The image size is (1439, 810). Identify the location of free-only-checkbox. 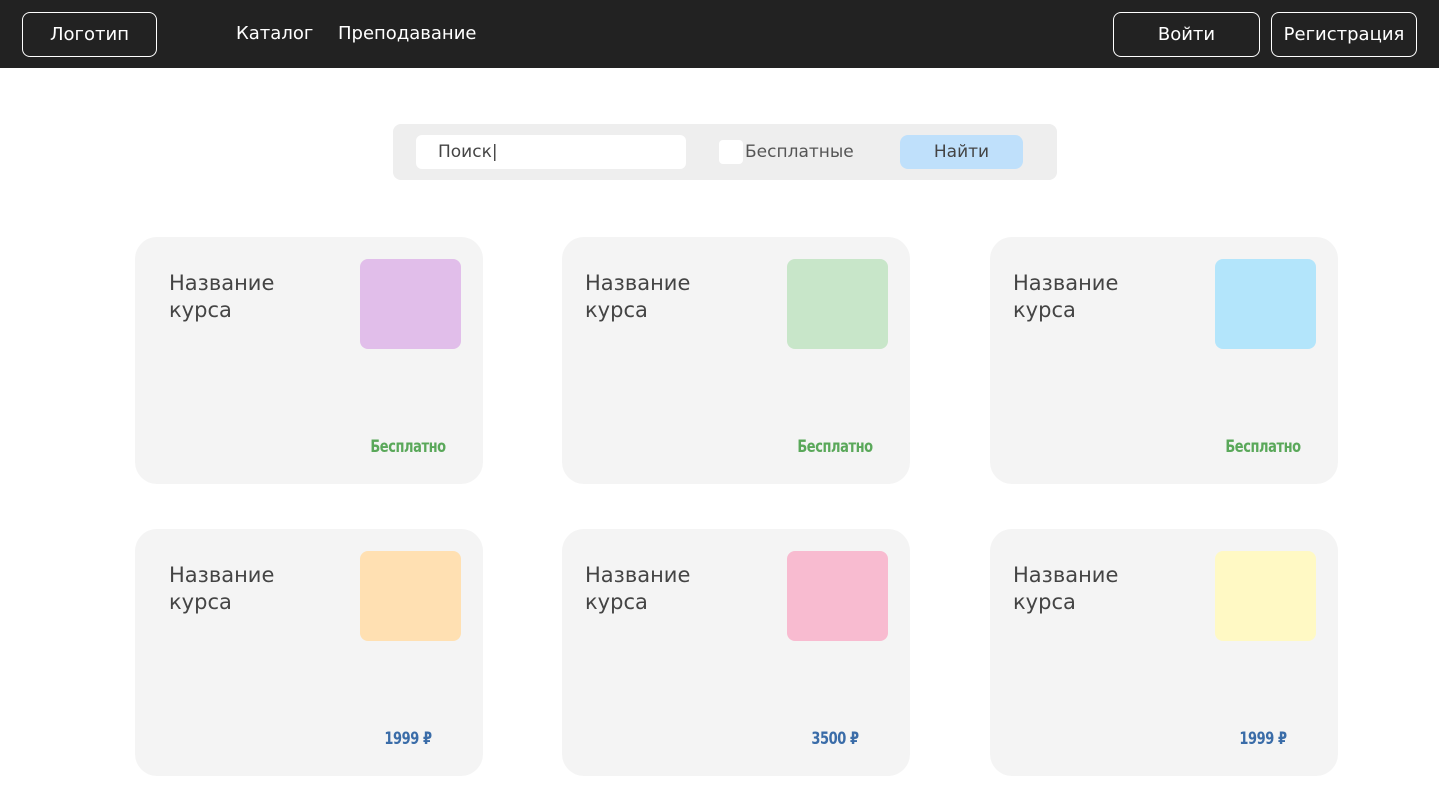
(731, 152).